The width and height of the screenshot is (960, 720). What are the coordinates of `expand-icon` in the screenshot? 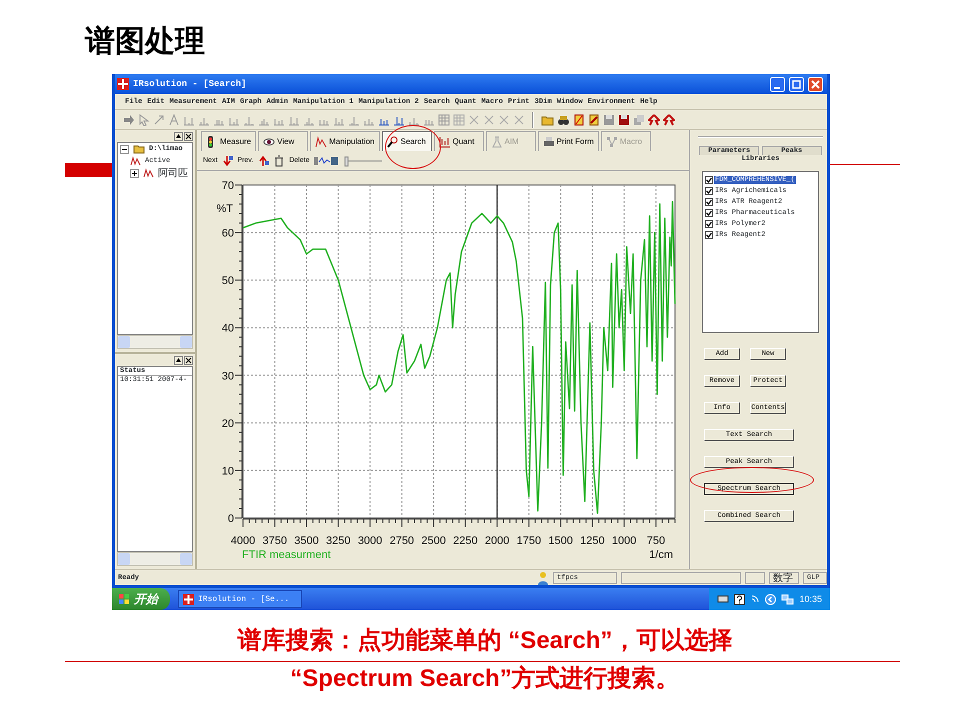 It's located at (134, 173).